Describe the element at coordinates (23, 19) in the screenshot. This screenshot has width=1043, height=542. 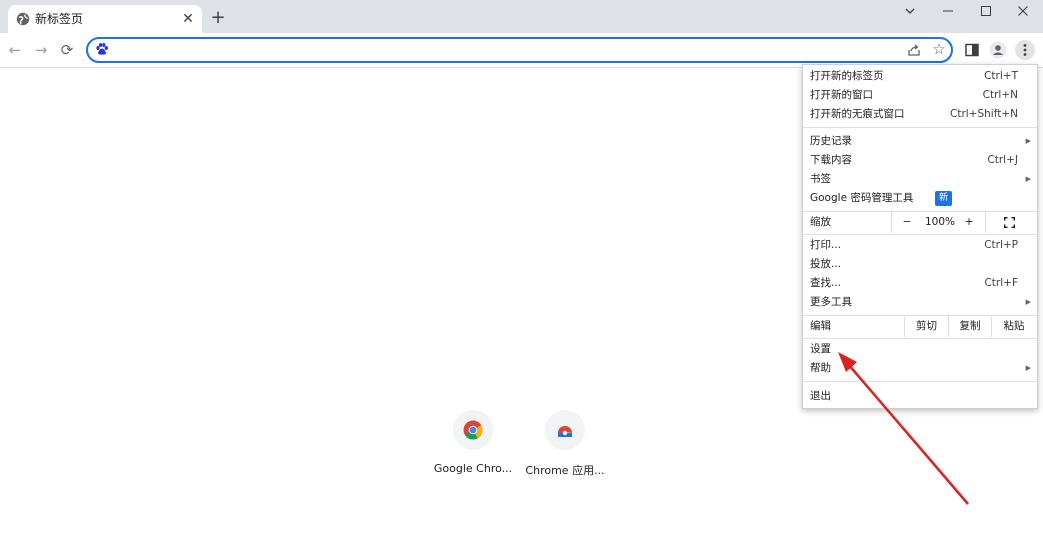
I see `globe-icon` at that location.